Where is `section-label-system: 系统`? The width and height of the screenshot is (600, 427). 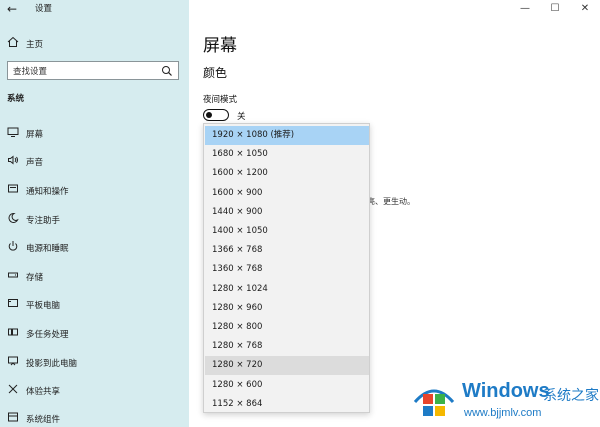
section-label-system: 系统 is located at coordinates (16, 99).